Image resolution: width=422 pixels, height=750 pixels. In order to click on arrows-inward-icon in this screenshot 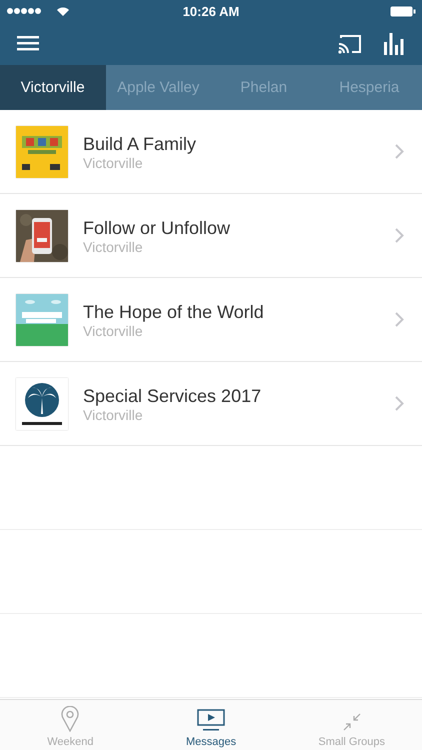, I will do `click(352, 722)`.